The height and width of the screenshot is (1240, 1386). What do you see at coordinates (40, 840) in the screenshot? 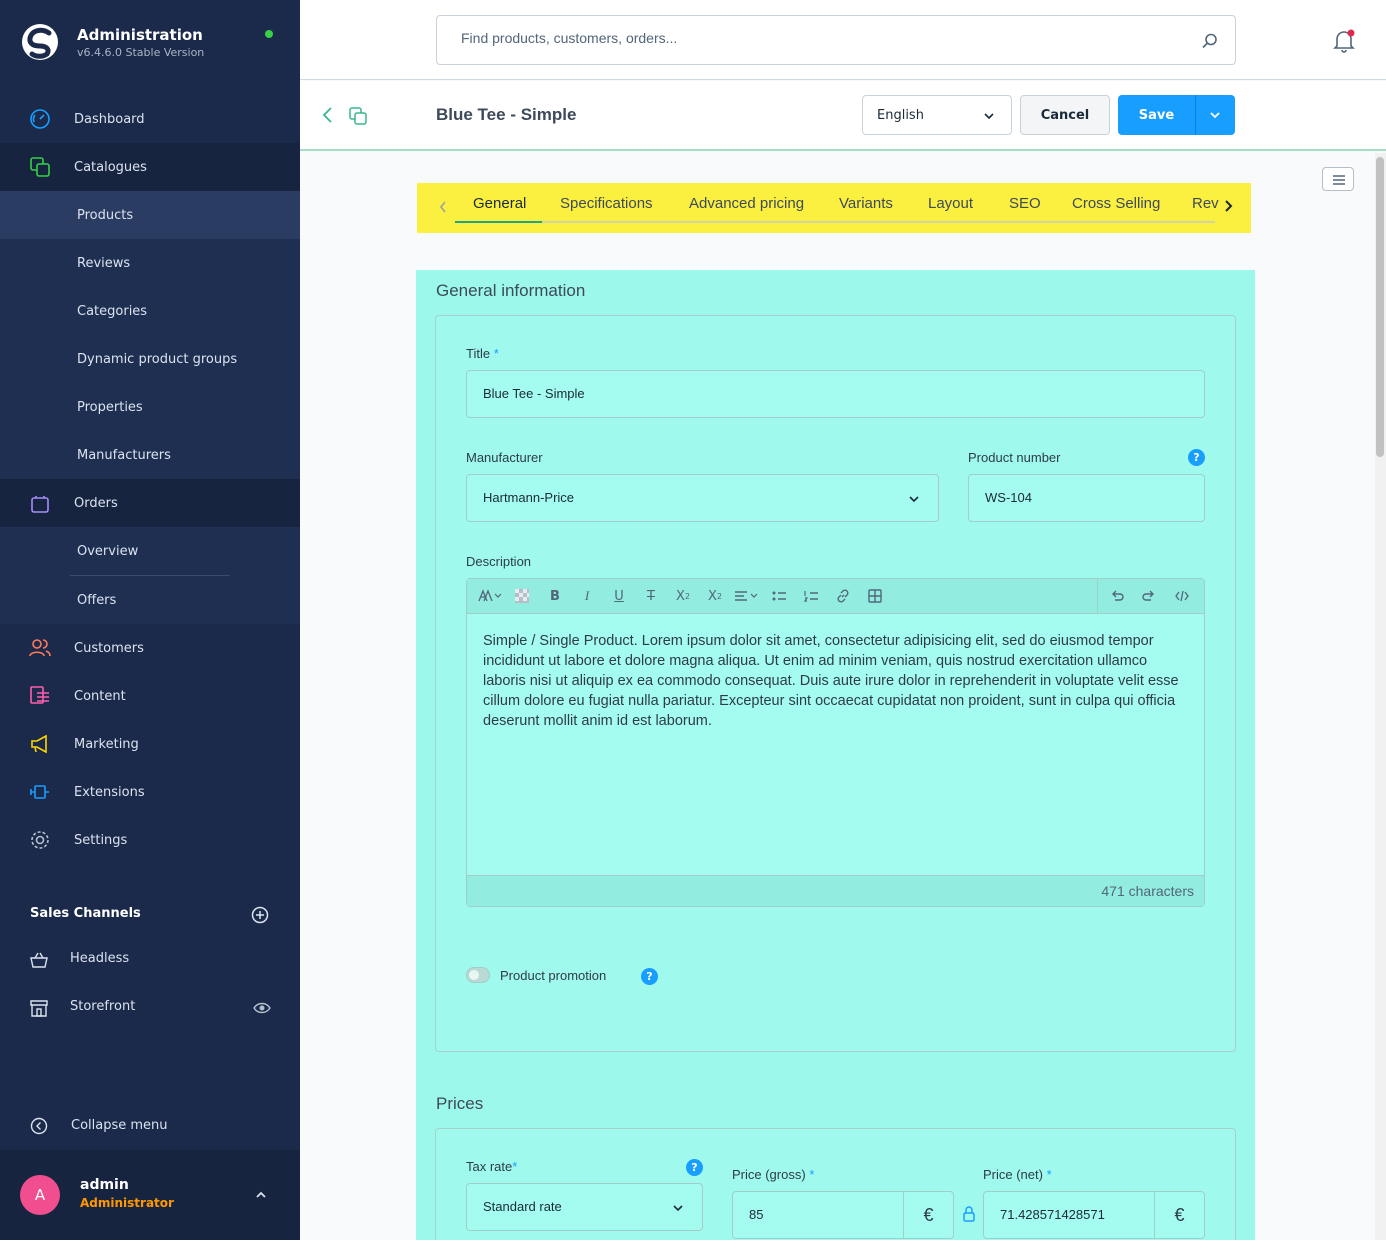
I see `gear-icon` at bounding box center [40, 840].